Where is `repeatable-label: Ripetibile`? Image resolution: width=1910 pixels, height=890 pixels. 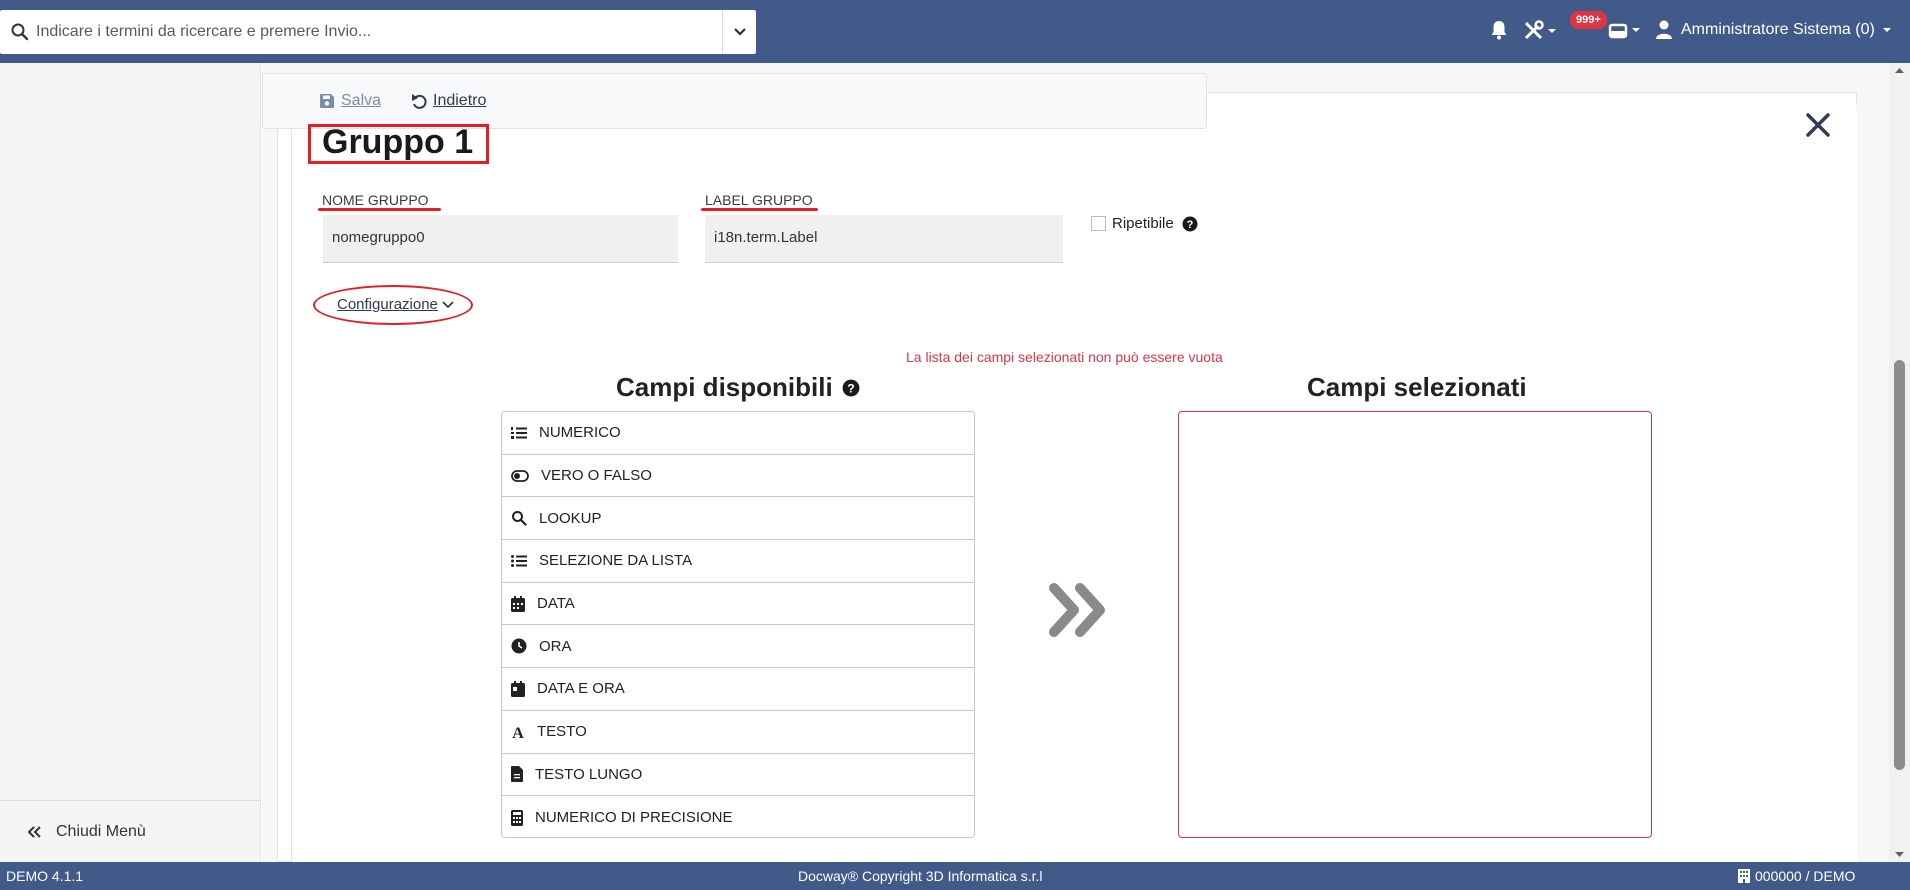 repeatable-label: Ripetibile is located at coordinates (1143, 223).